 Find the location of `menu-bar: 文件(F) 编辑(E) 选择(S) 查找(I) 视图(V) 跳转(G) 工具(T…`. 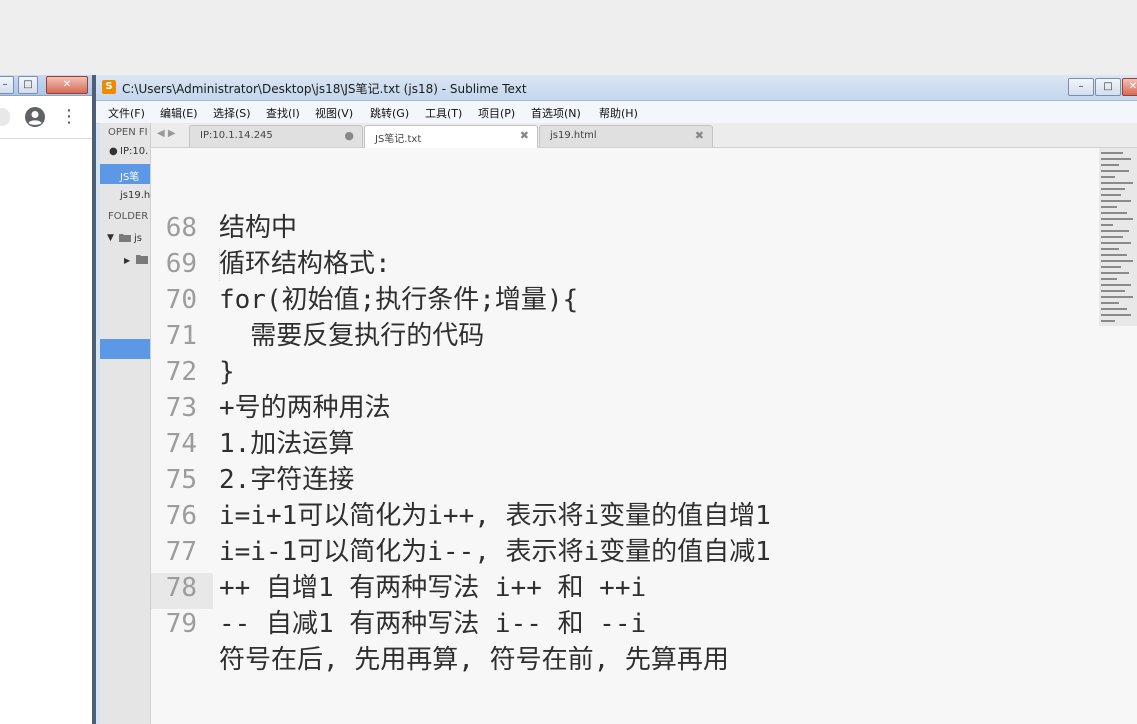

menu-bar: 文件(F) 编辑(E) 选择(S) 查找(I) 视图(V) 跳转(G) 工具(T… is located at coordinates (616, 112).